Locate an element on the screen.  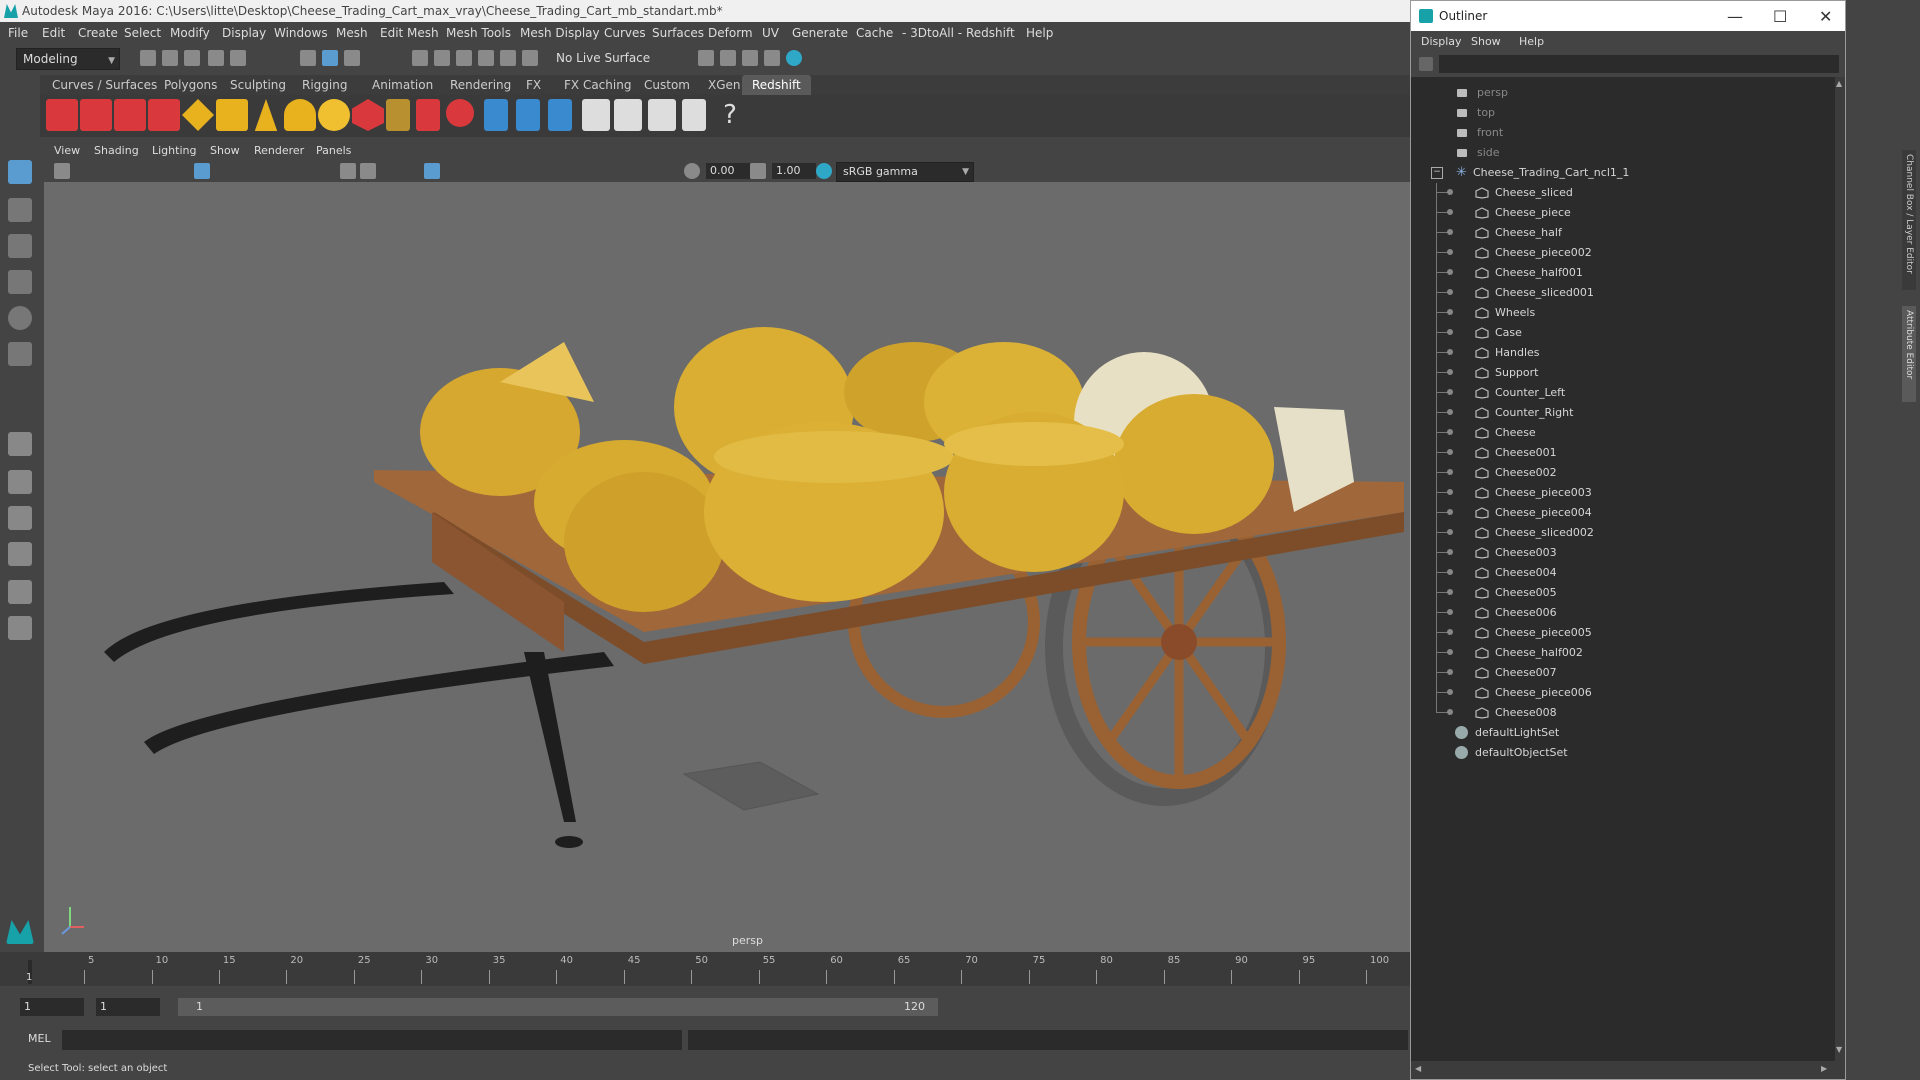
menu-mesh-tools: Mesh Tools is located at coordinates (478, 33).